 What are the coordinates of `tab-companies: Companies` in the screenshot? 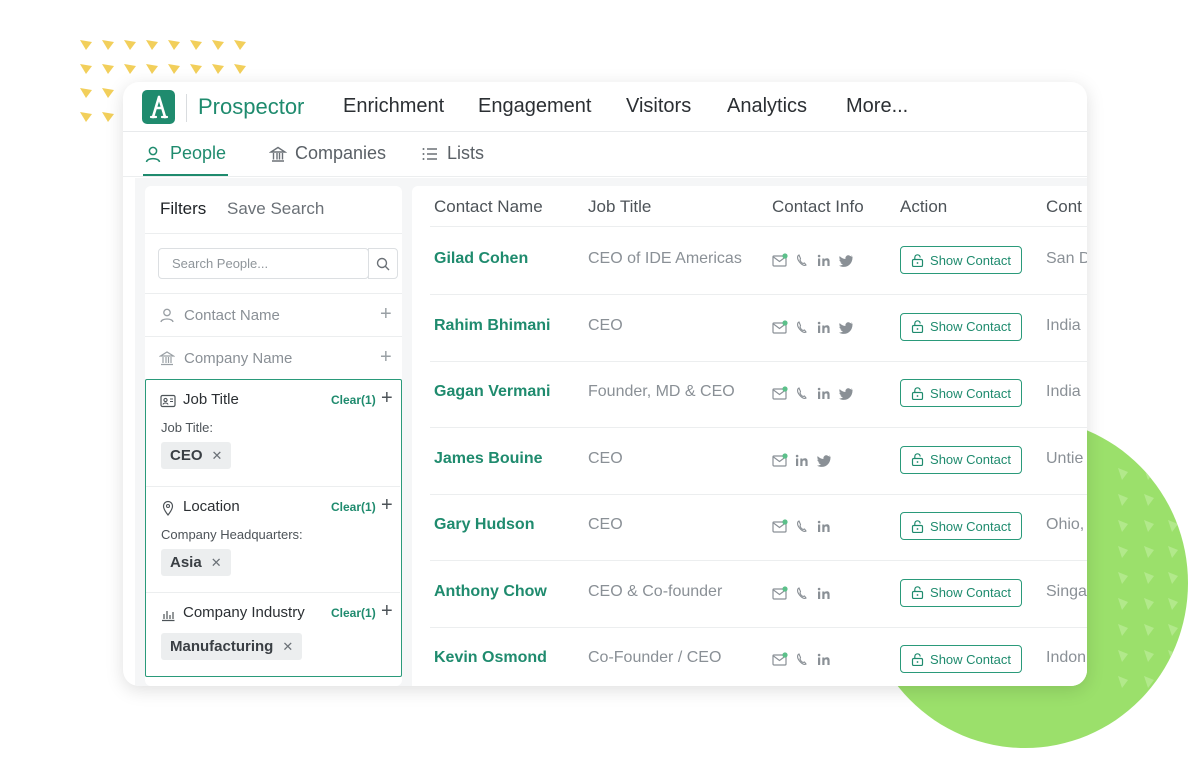 It's located at (327, 153).